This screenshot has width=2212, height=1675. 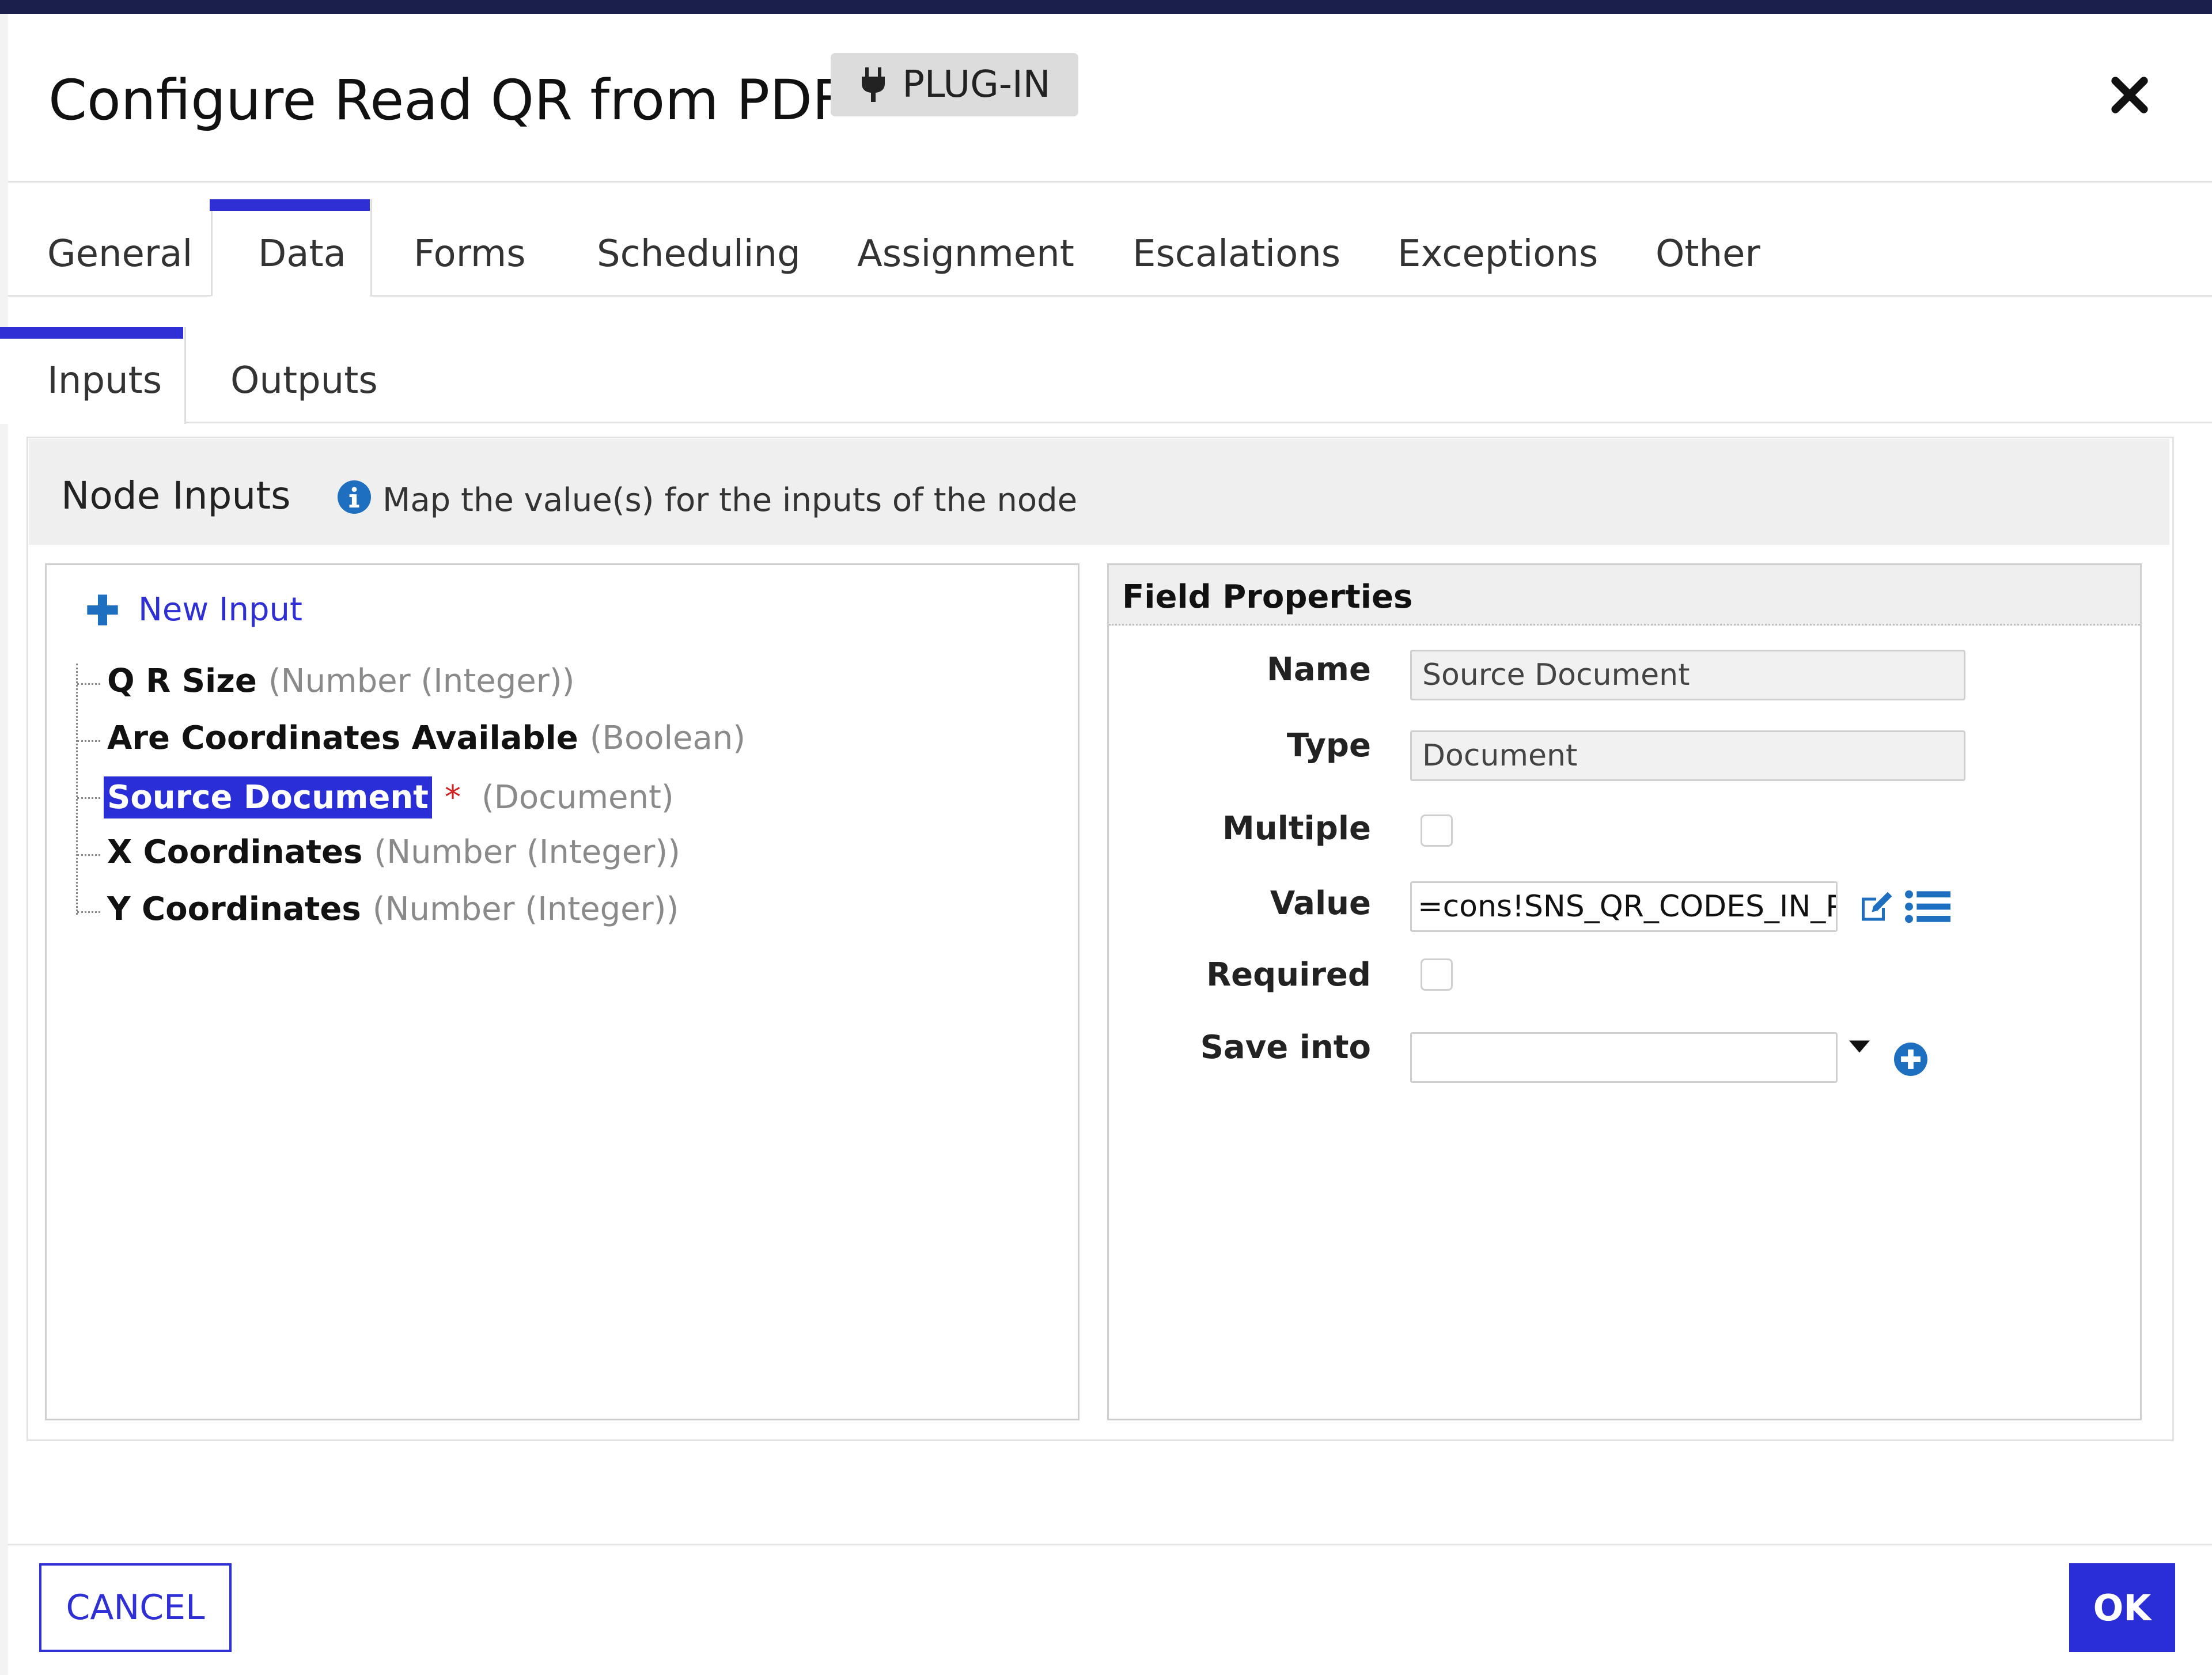 I want to click on type-field: Document, so click(x=1687, y=755).